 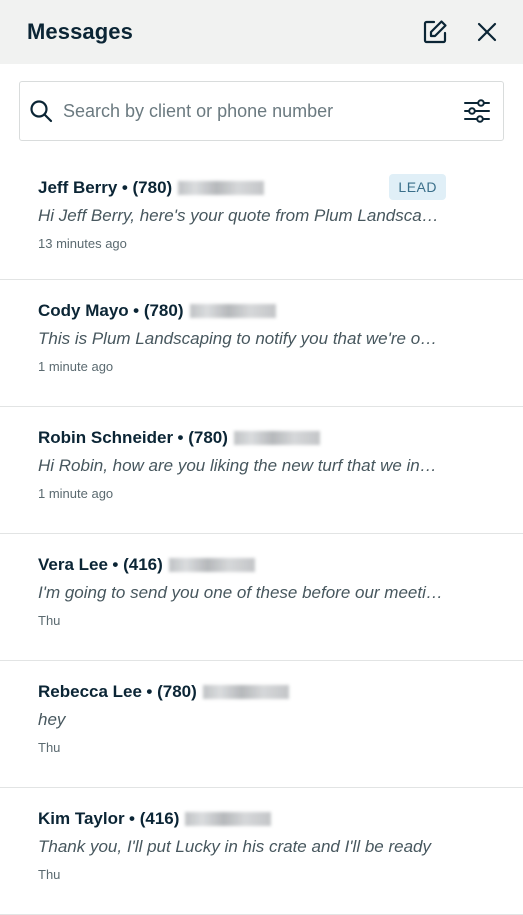 I want to click on search-bar, so click(x=261, y=111).